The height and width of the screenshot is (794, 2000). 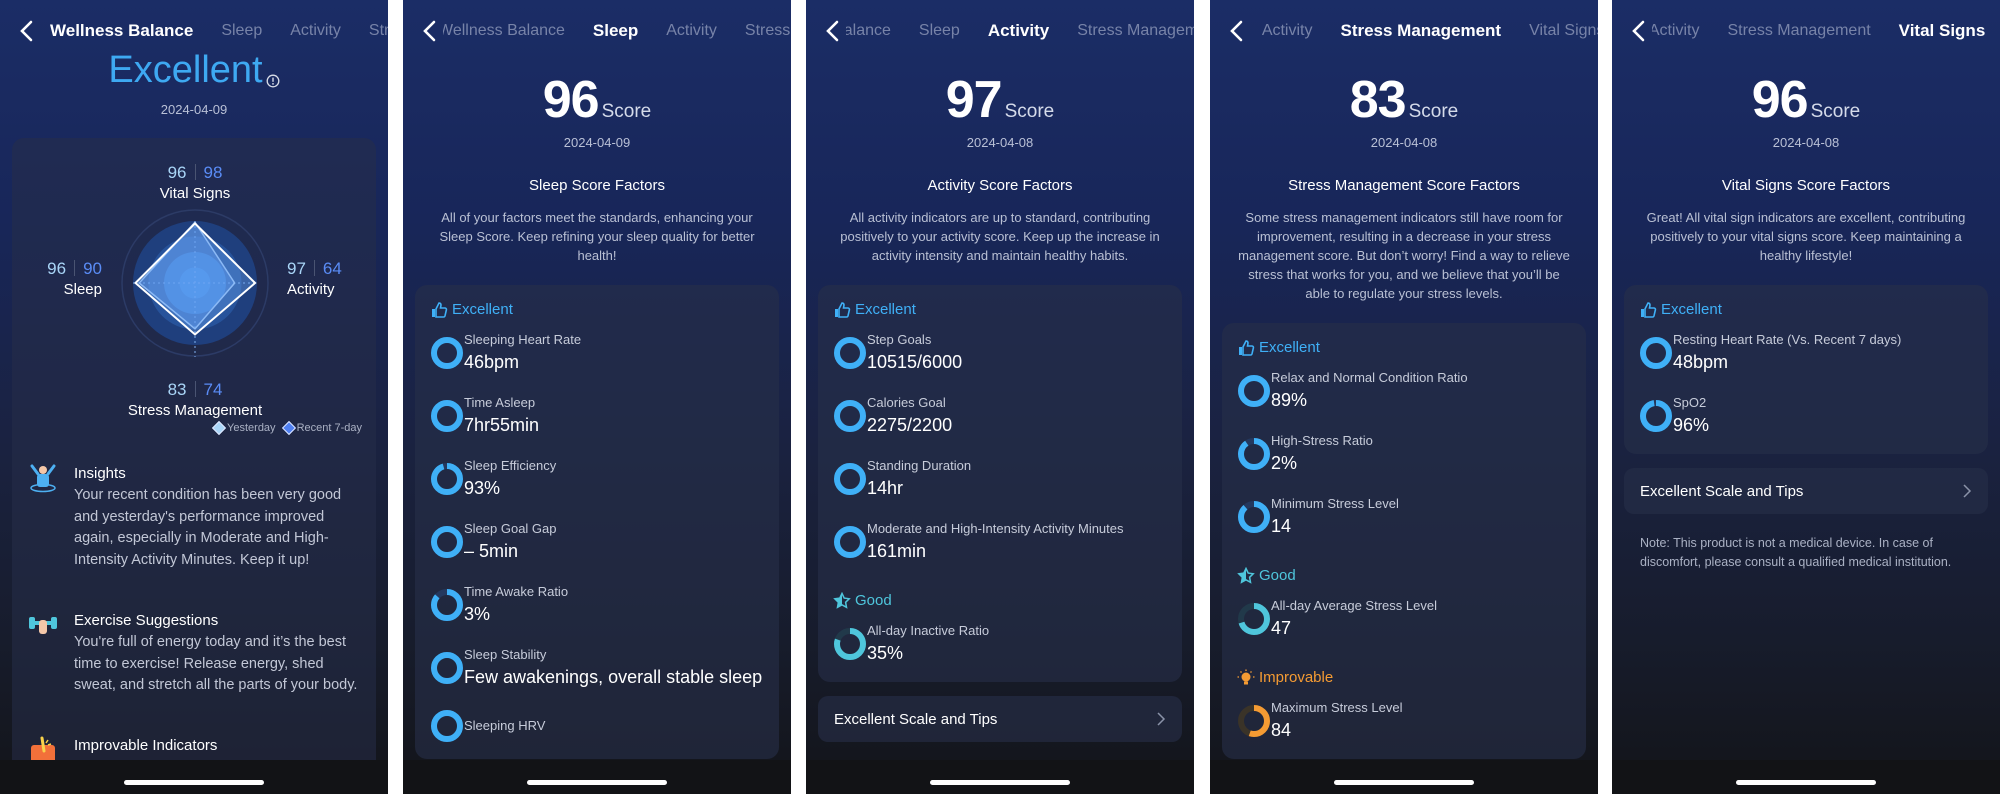 I want to click on factor-row: All-day Inactive Ratio 35%, so click(x=1000, y=644).